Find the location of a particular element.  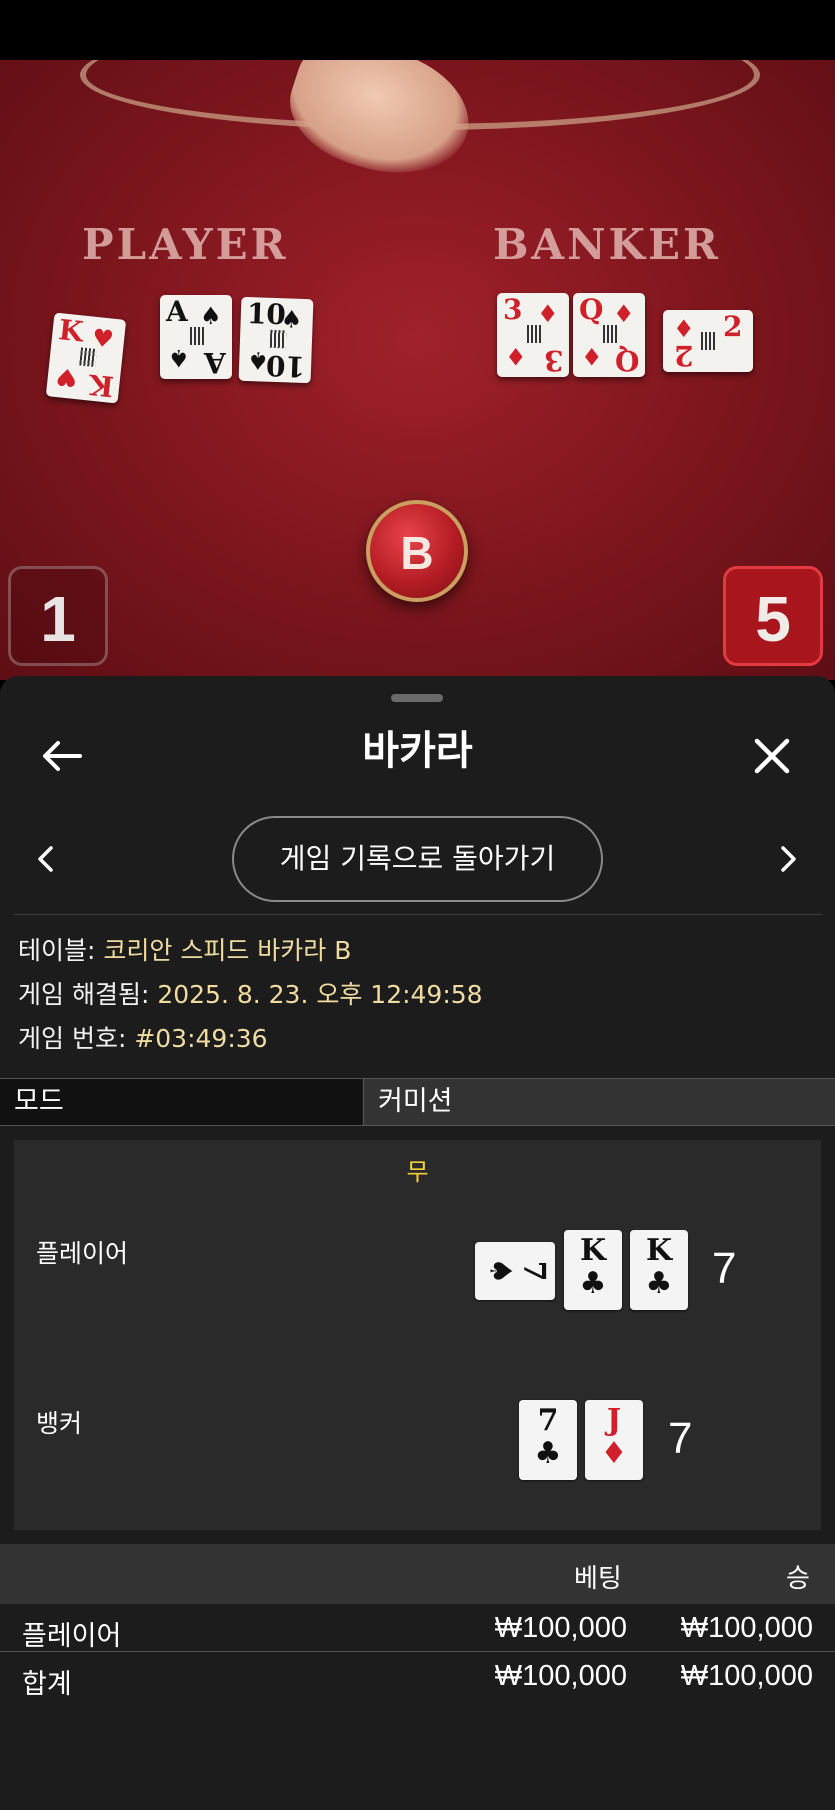

tab-mode: 모드 is located at coordinates (181, 1102).